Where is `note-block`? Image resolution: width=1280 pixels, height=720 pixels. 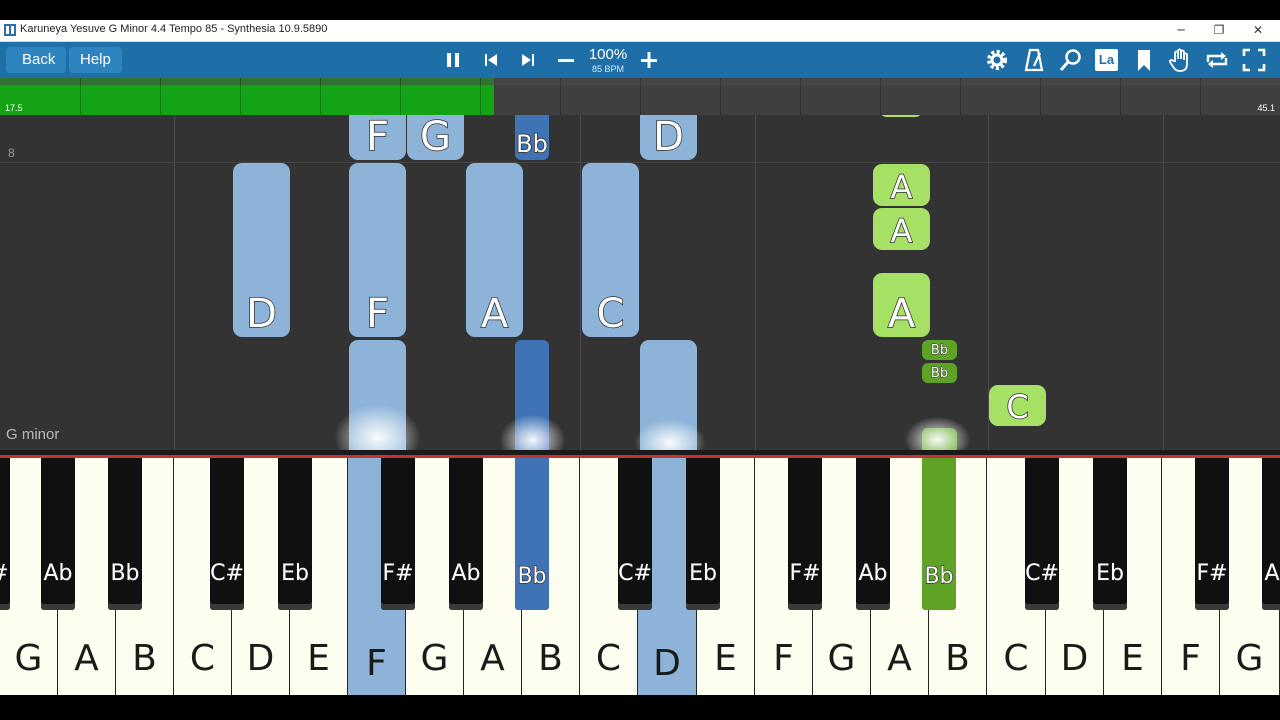 note-block is located at coordinates (901, 116).